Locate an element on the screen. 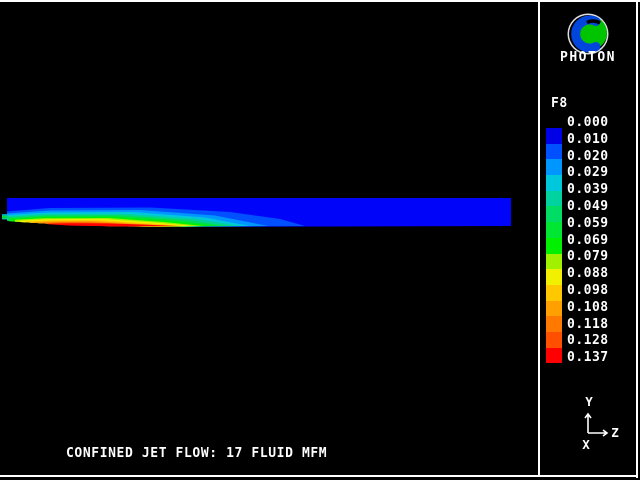 Image resolution: width=640 pixels, height=480 pixels. legend-value: 0.137 is located at coordinates (588, 358).